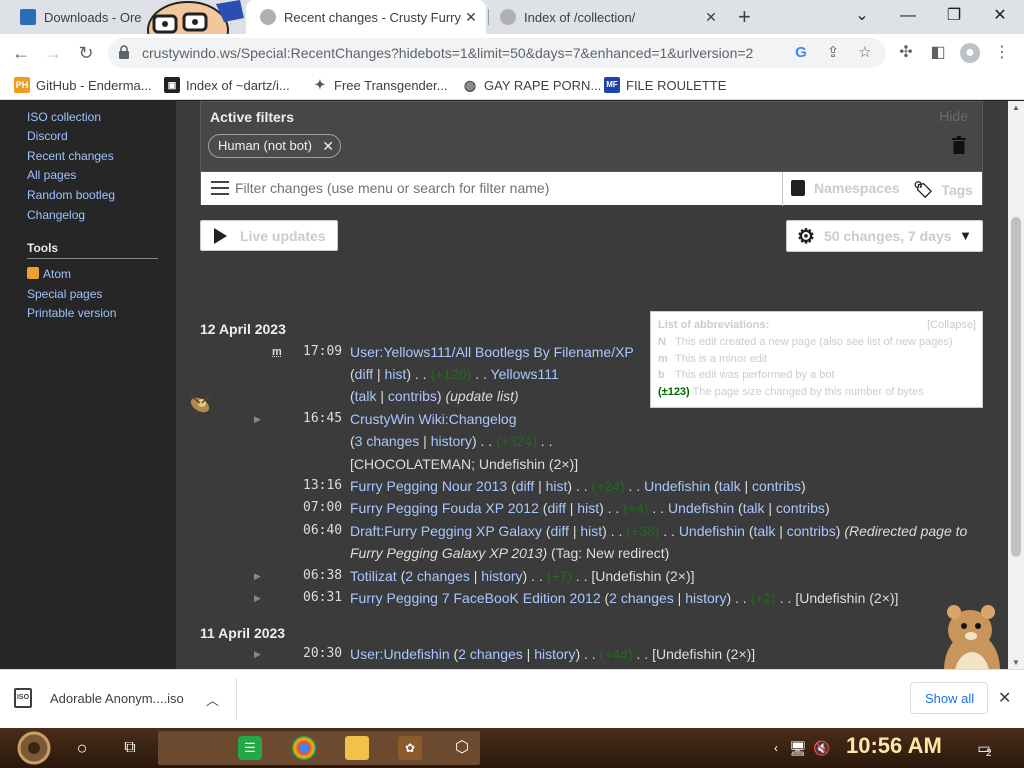  I want to click on sidebar-link-atom: Atom, so click(57, 274).